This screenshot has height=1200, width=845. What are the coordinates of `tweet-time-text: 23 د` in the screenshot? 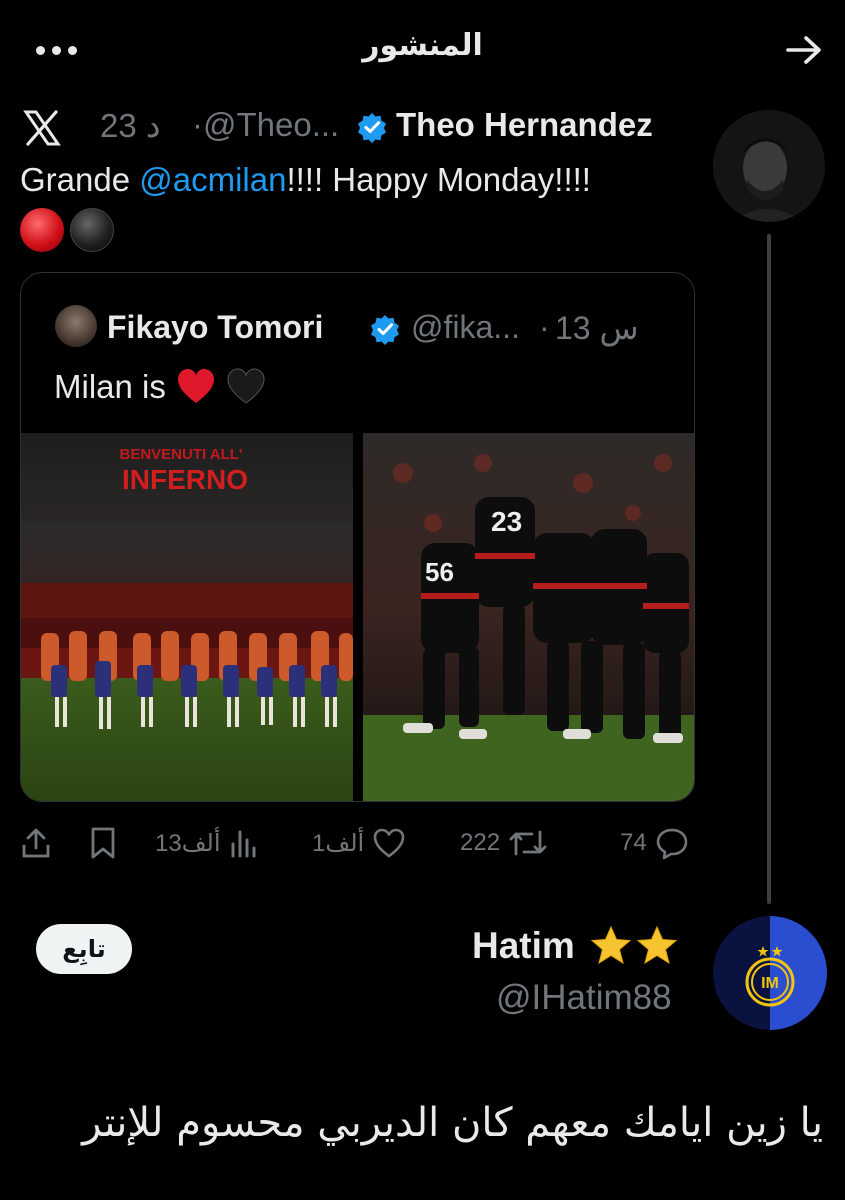 It's located at (130, 125).